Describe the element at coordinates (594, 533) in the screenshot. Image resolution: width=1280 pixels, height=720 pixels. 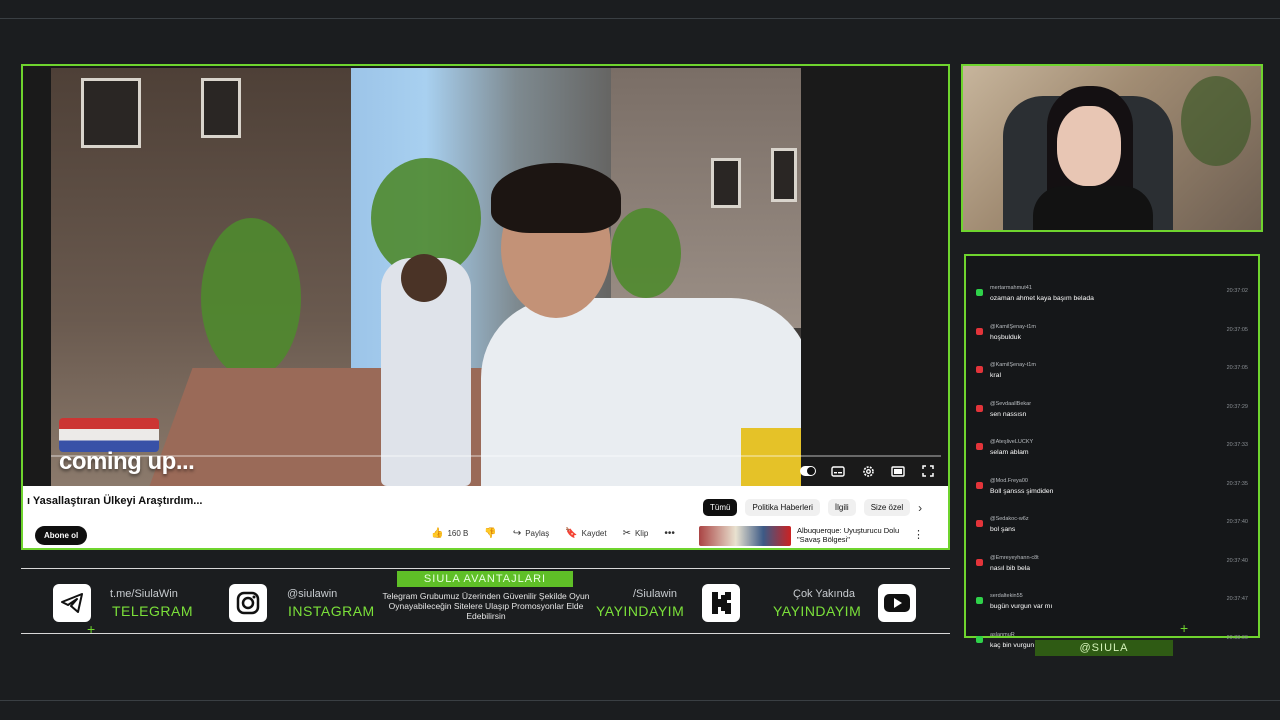
I see `save-label: Kaydet` at that location.